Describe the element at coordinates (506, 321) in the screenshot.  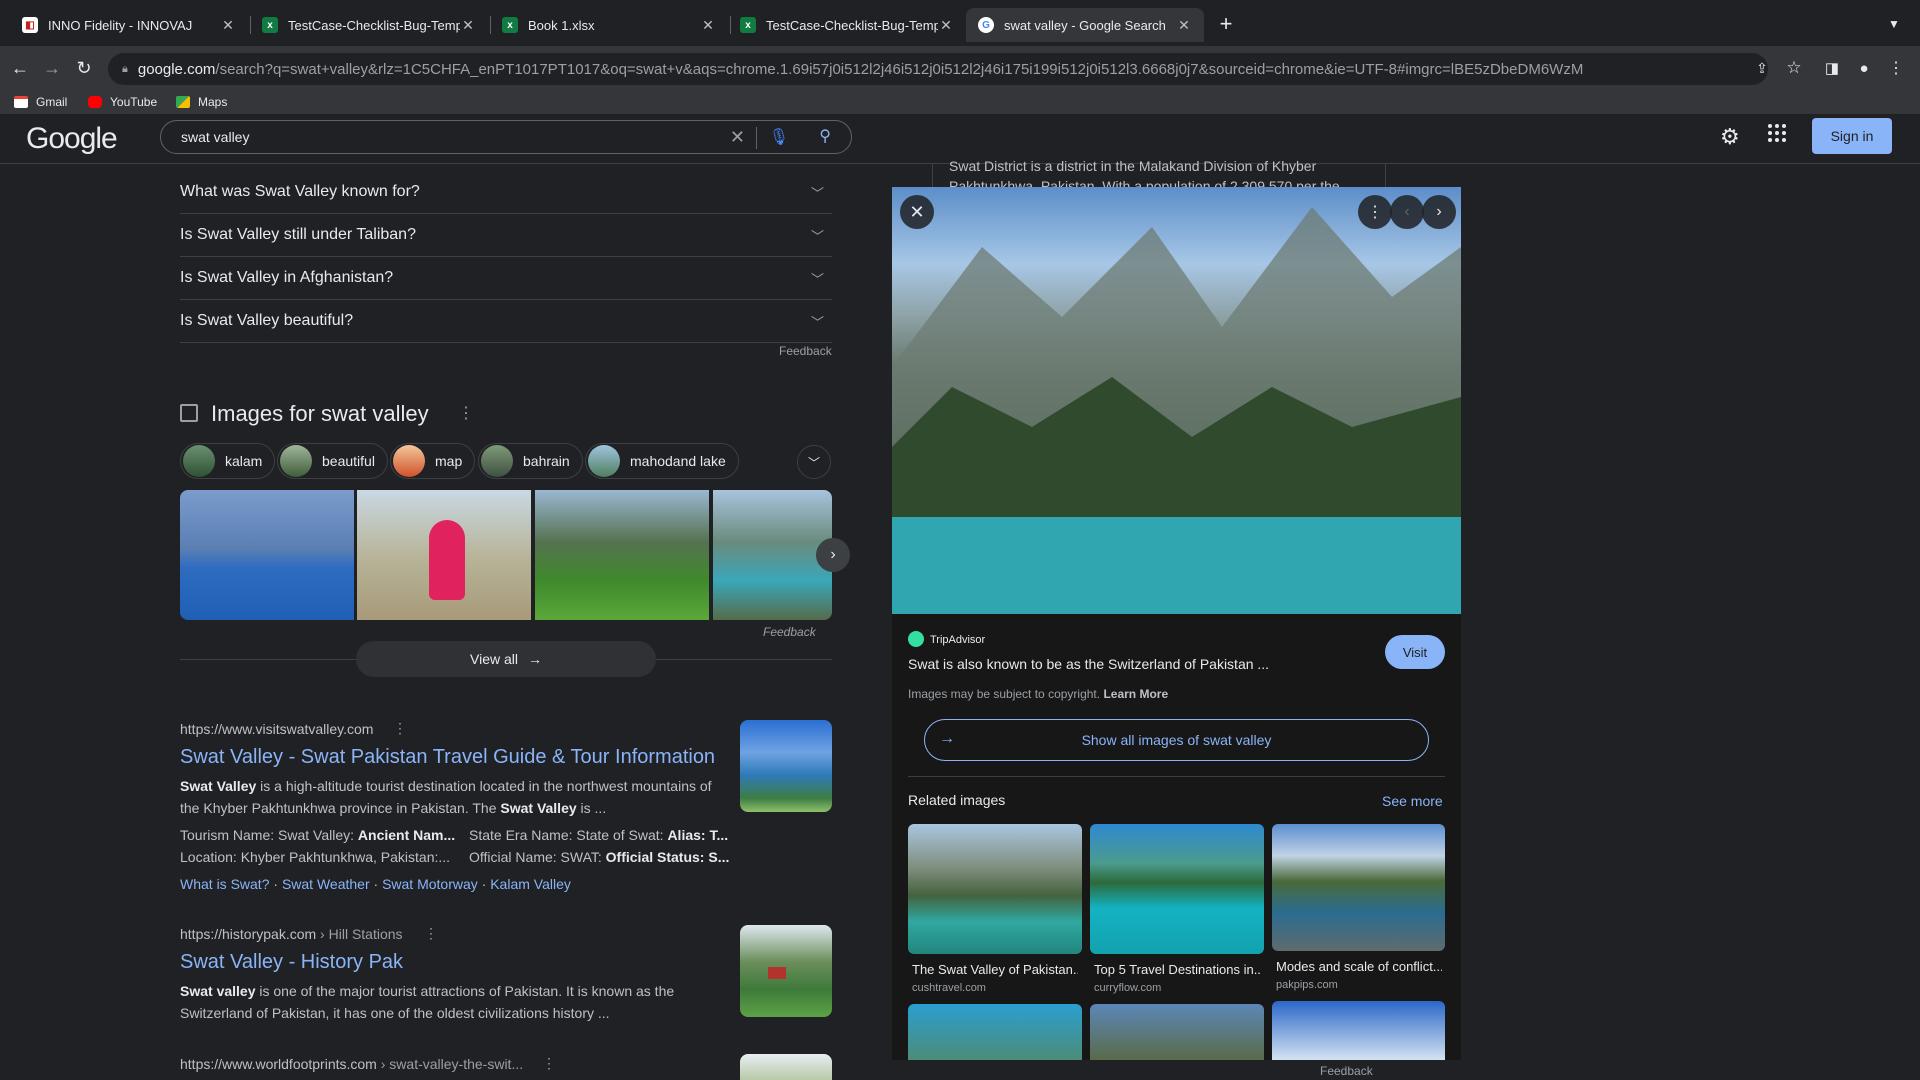
I see `paa-question: Is Swat Valley beautiful? ﹀` at that location.